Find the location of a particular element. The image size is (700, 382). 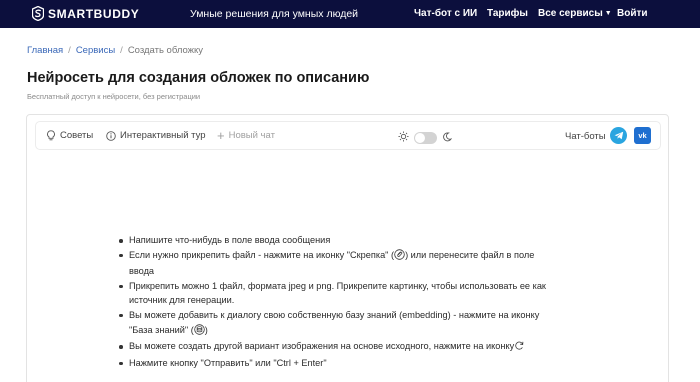

toggle-knob is located at coordinates (420, 138).